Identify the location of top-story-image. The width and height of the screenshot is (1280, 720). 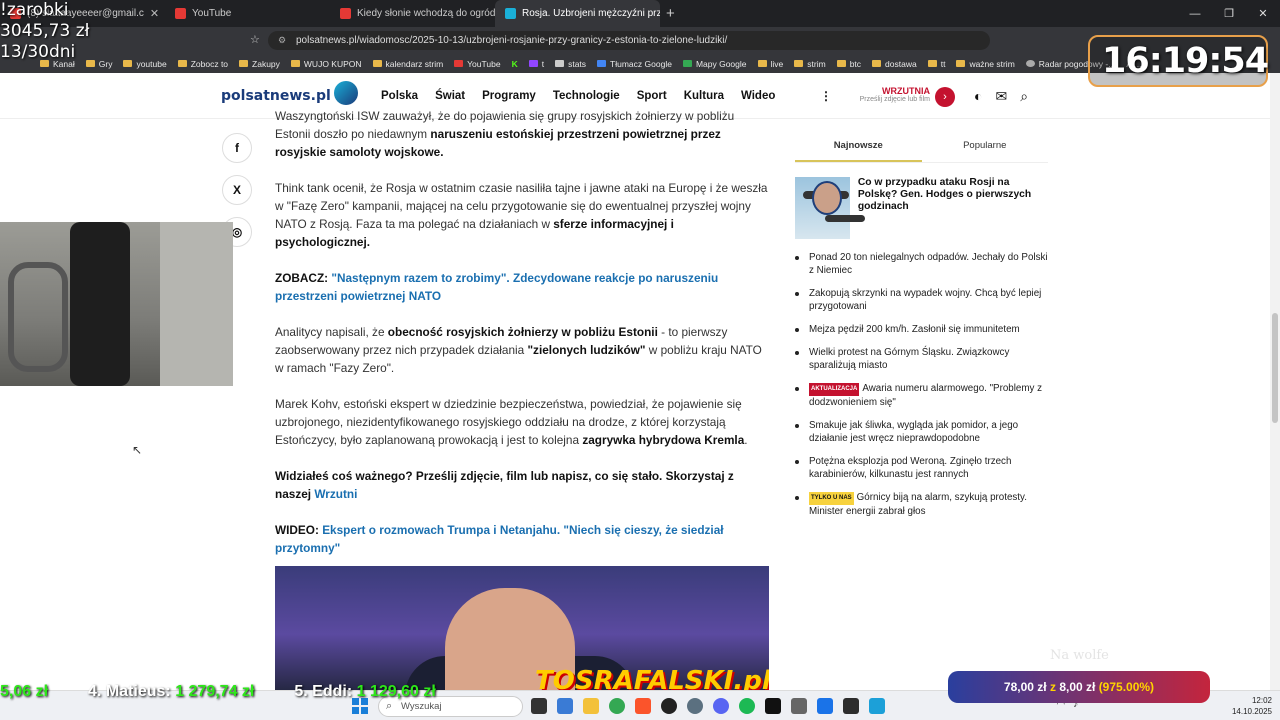
(830, 208).